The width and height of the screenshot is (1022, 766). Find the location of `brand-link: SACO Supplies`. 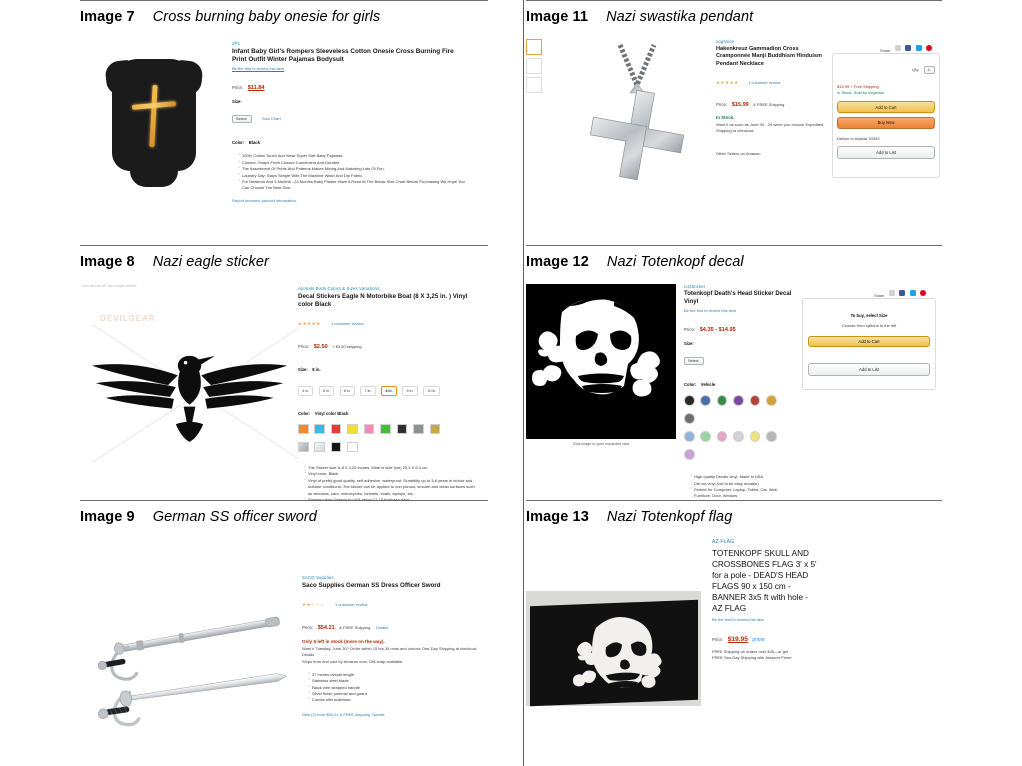

brand-link: SACO Supplies is located at coordinates (392, 577).